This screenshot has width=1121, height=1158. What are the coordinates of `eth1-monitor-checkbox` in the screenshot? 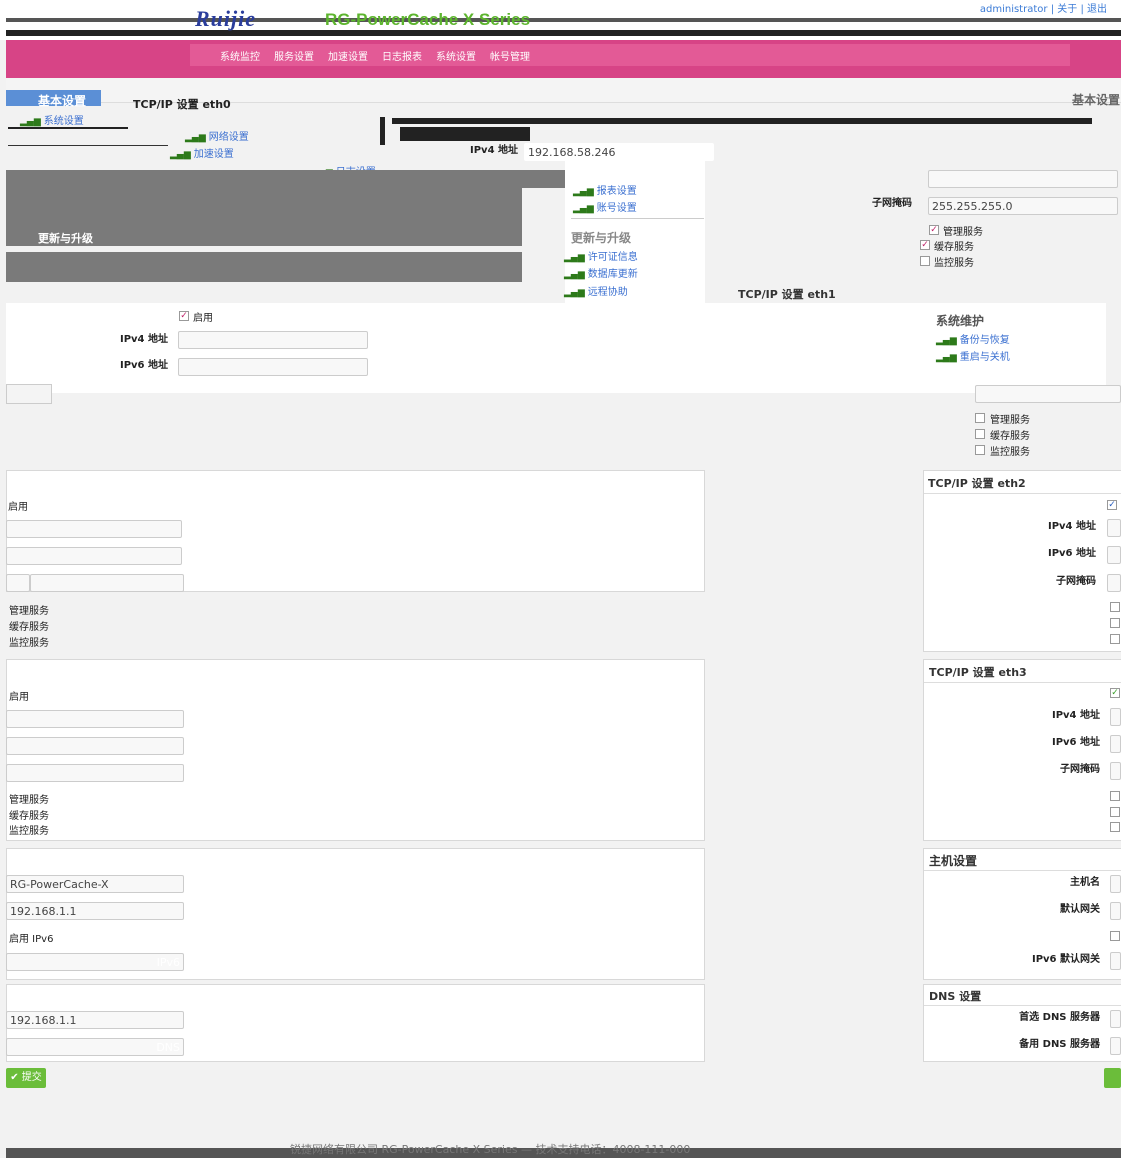 It's located at (980, 450).